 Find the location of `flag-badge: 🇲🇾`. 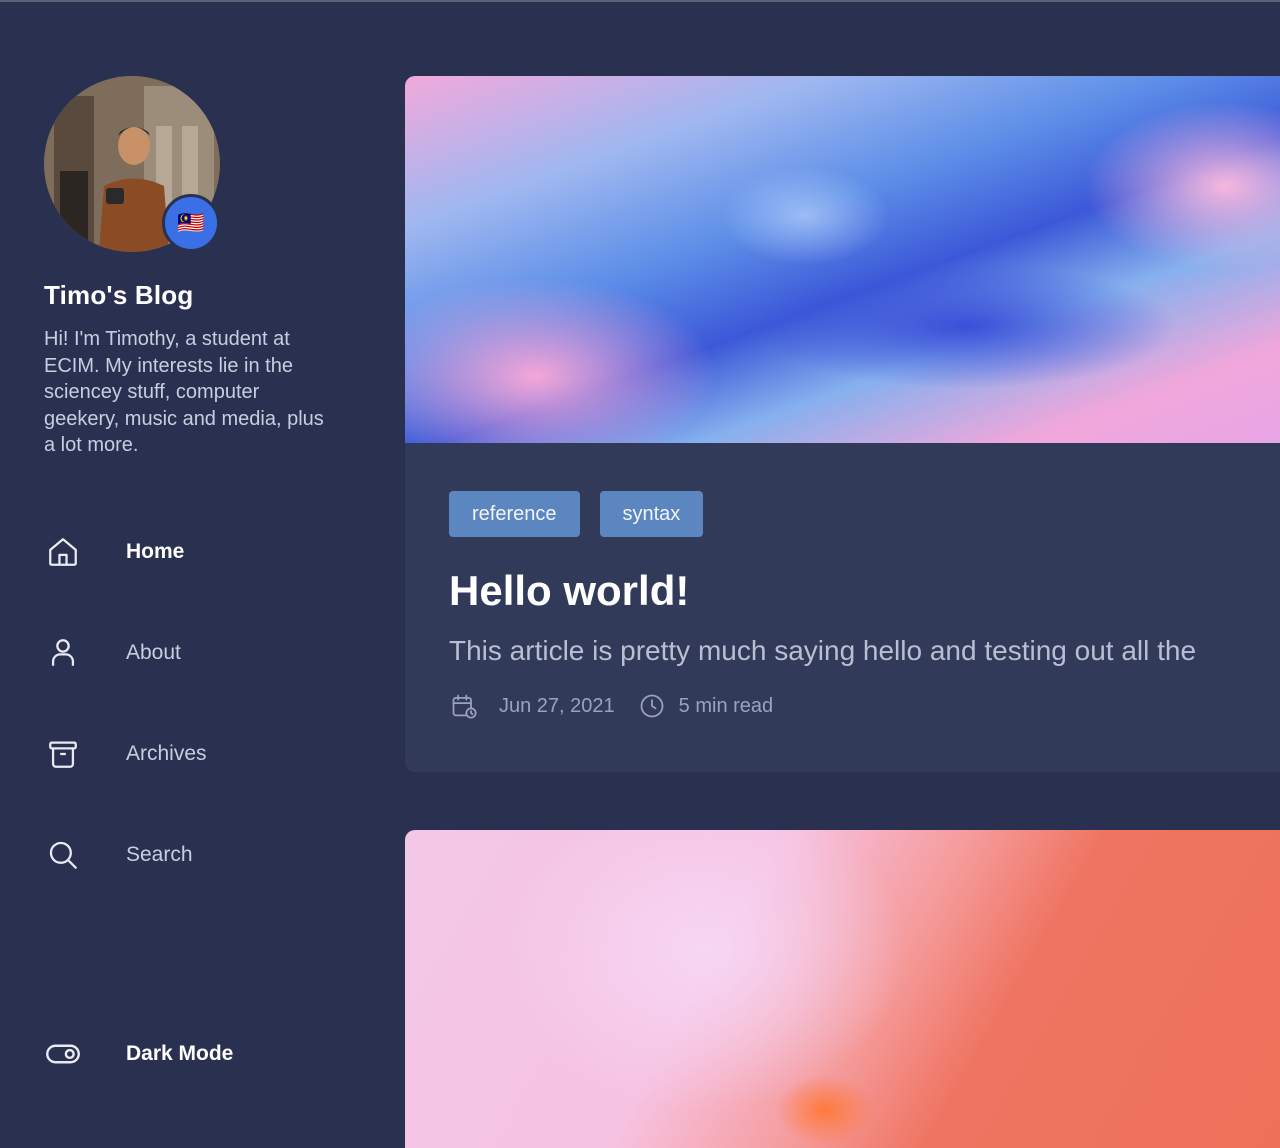

flag-badge: 🇲🇾 is located at coordinates (191, 223).